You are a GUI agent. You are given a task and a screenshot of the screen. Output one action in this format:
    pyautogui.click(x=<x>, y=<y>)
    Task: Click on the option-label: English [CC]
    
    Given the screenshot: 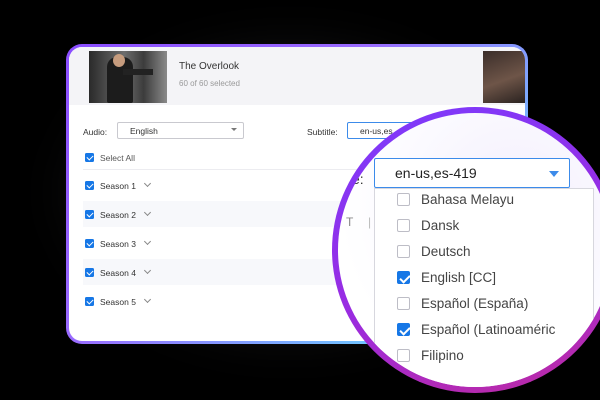 What is the action you would take?
    pyautogui.click(x=459, y=277)
    